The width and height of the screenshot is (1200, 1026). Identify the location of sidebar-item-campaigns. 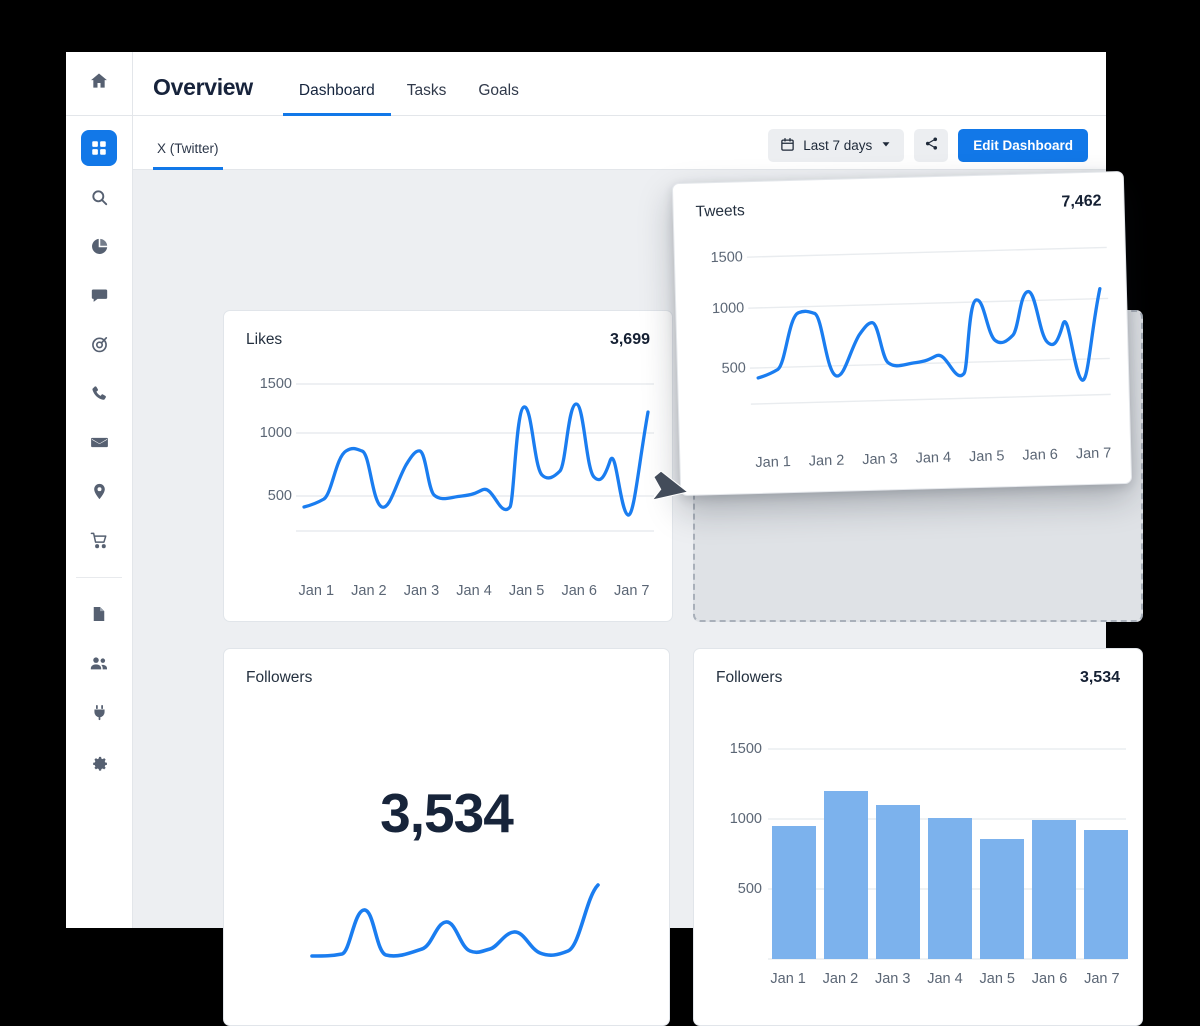
(99, 344).